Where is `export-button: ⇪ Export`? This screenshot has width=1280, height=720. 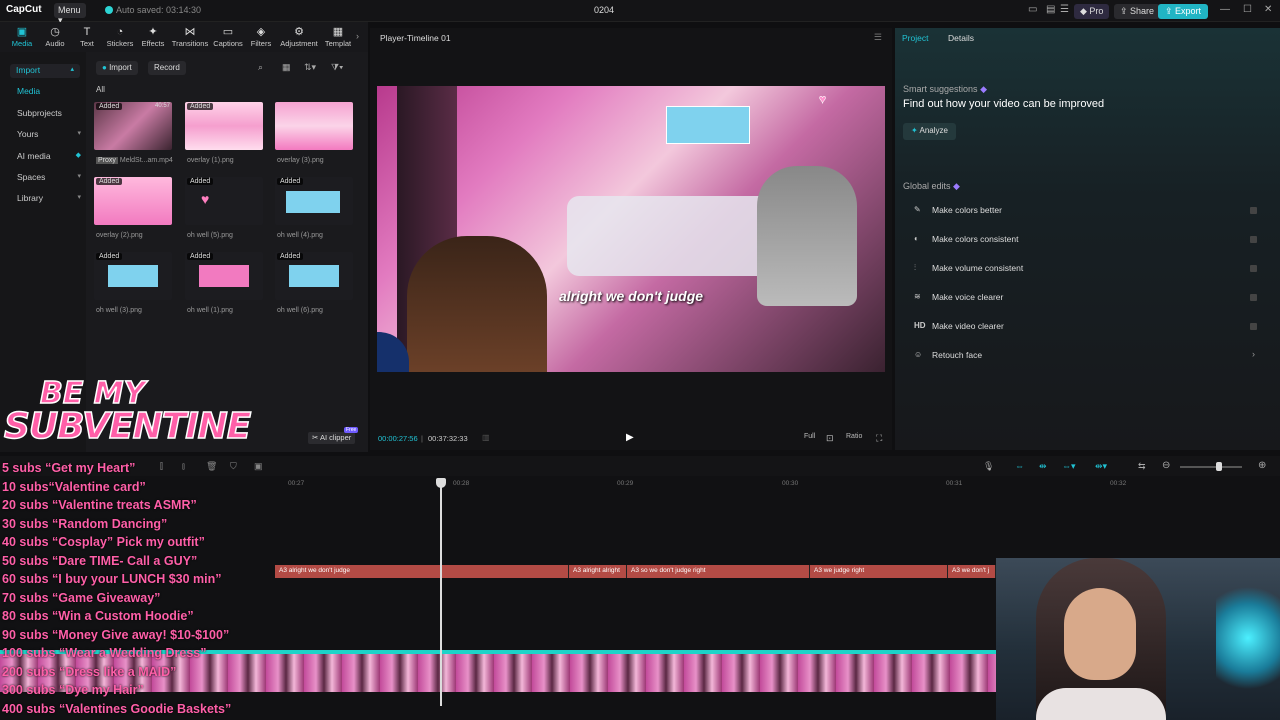
export-button: ⇪ Export is located at coordinates (1183, 11).